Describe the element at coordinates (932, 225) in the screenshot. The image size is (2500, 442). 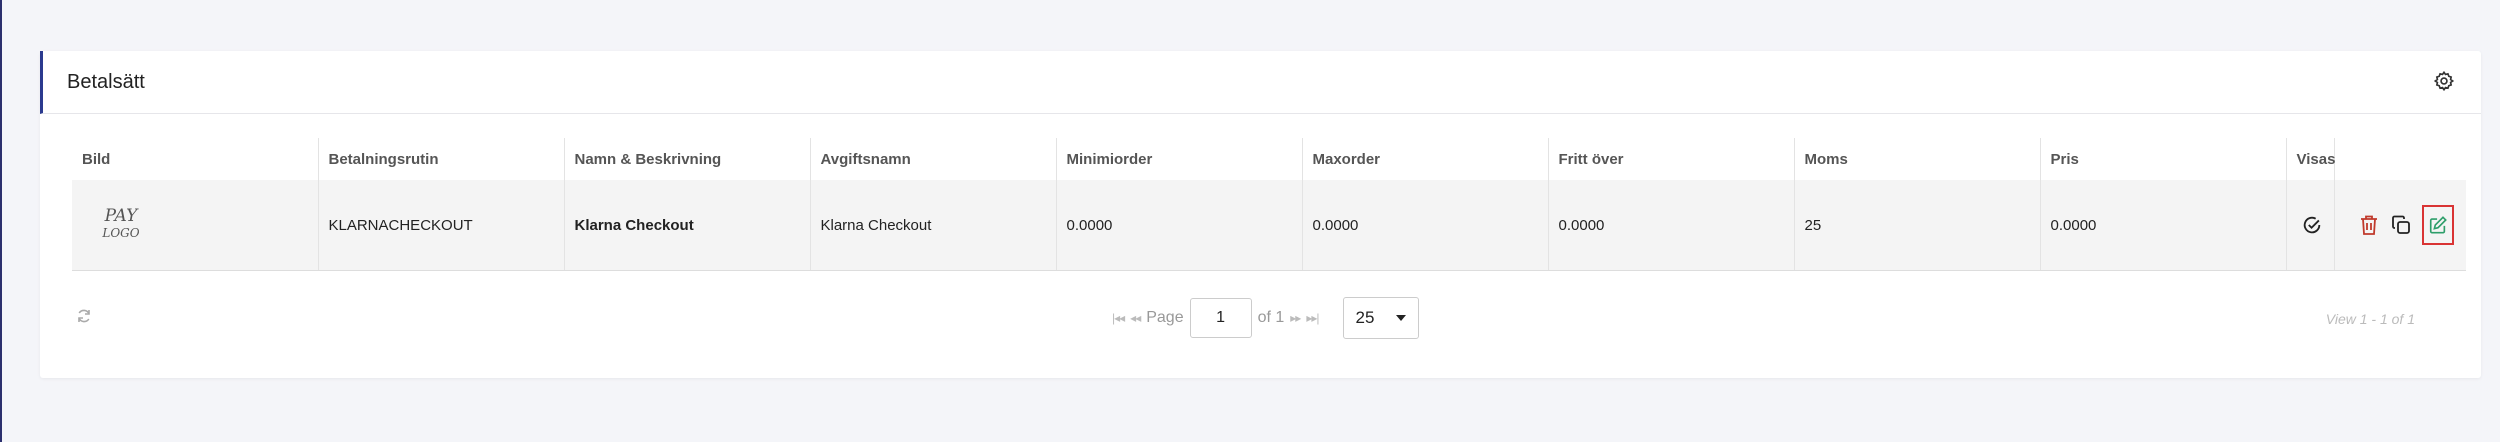
I see `cell-avgiftsnamn: Klarna Checkout` at that location.